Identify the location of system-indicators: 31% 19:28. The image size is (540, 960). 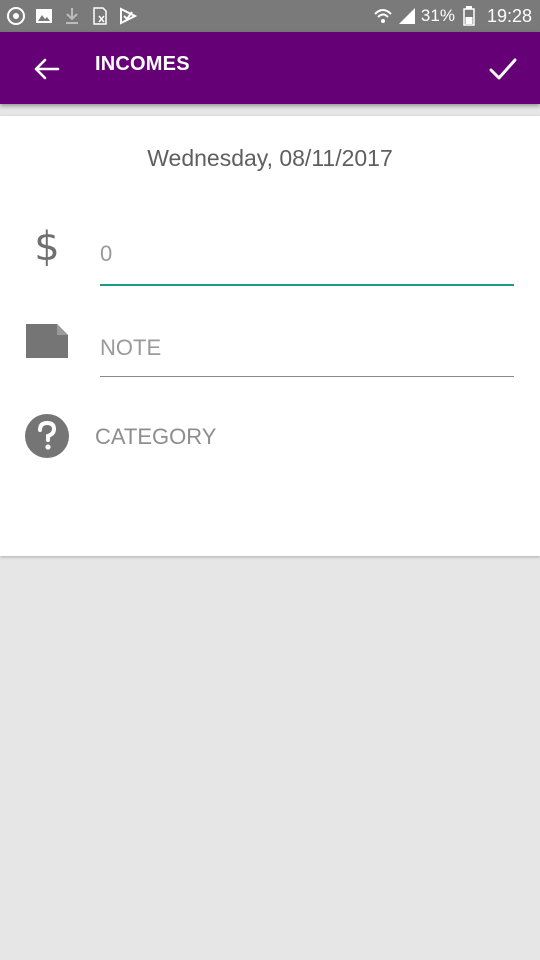
(452, 16).